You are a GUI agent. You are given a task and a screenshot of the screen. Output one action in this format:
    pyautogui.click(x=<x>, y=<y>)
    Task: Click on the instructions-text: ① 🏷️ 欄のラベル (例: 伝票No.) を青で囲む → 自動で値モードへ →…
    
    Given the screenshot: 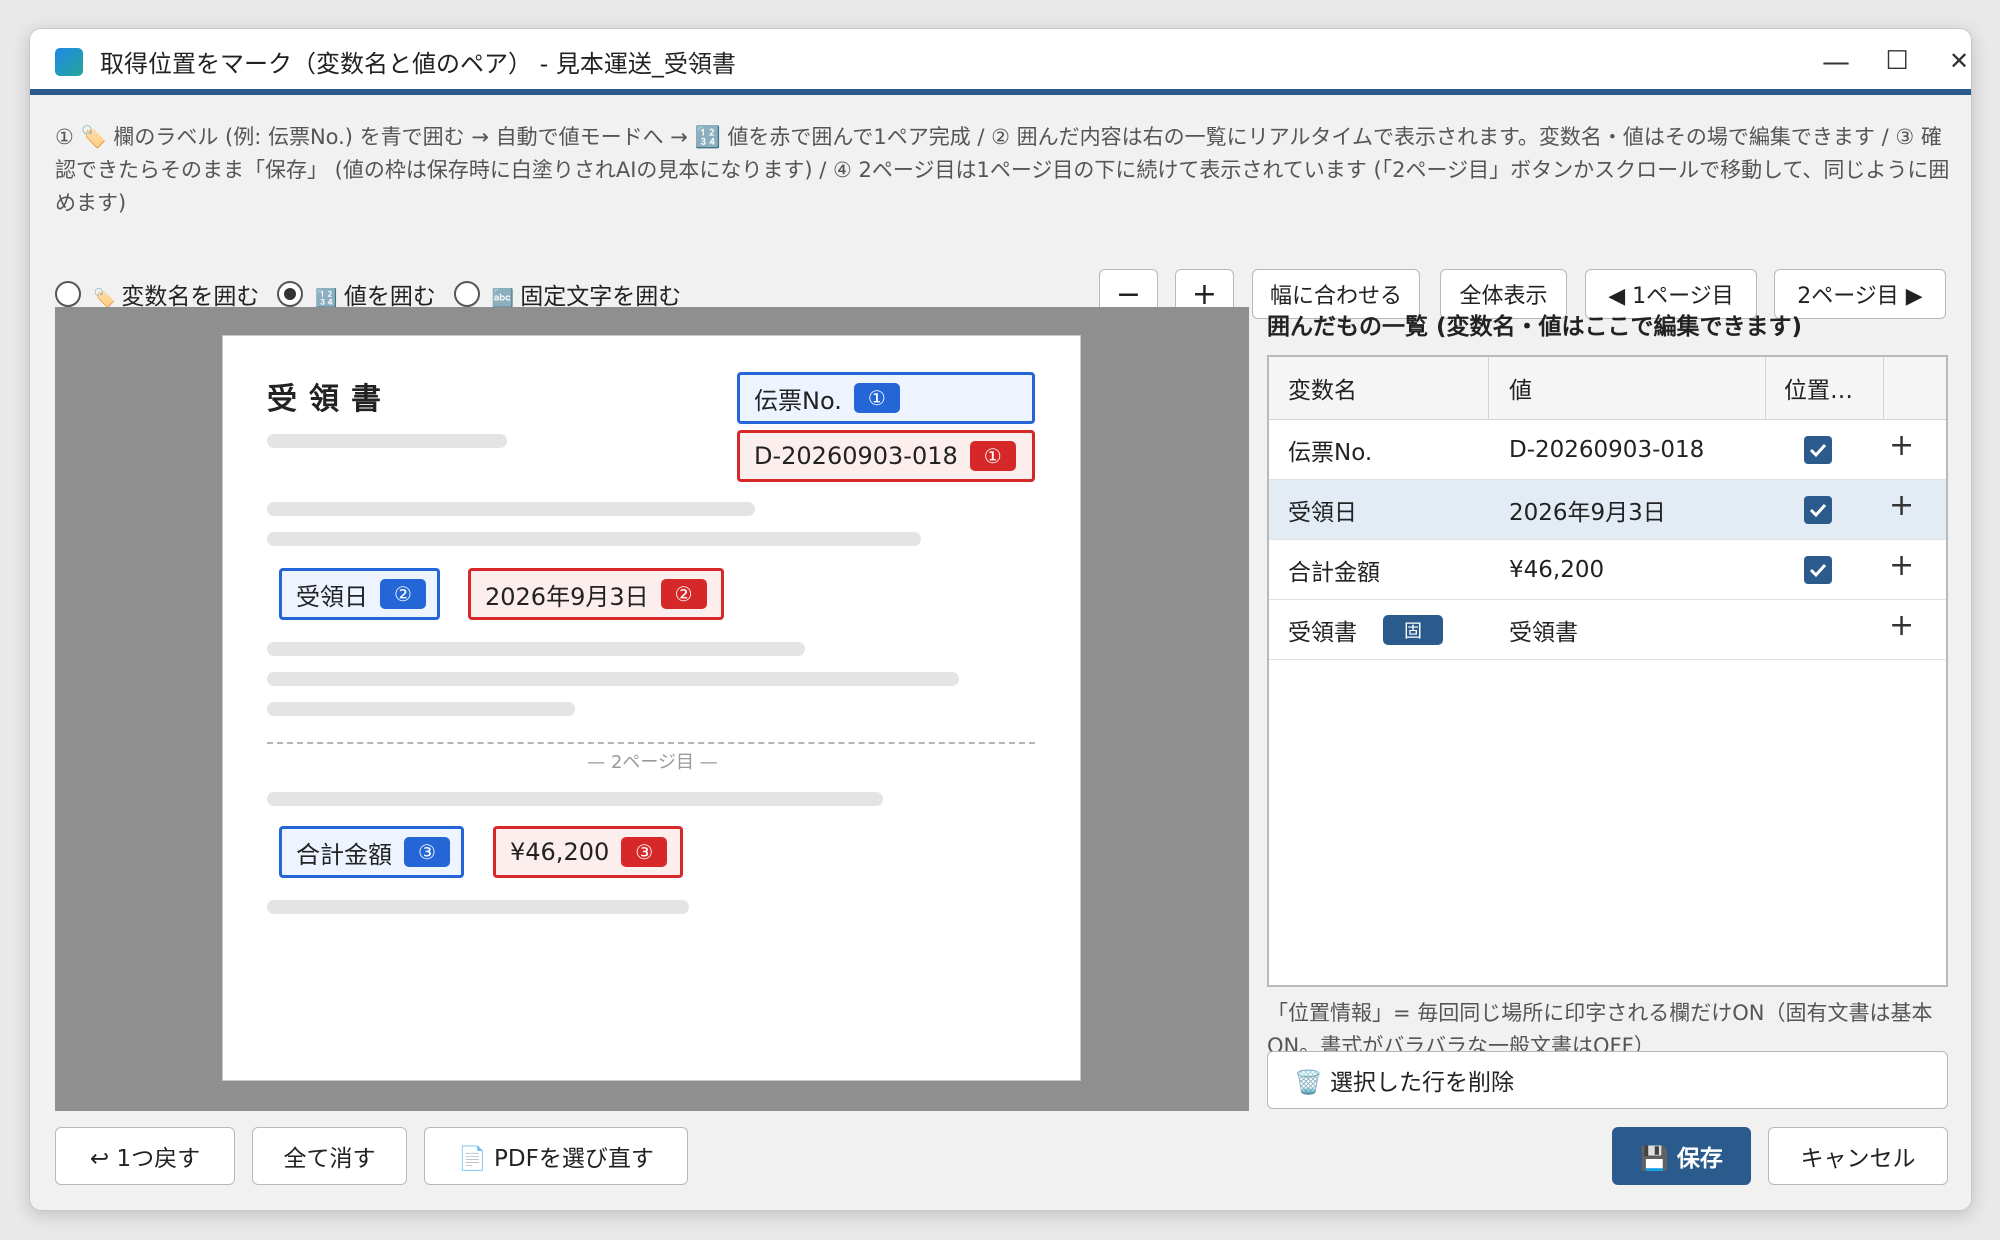 What is the action you would take?
    pyautogui.click(x=1002, y=170)
    